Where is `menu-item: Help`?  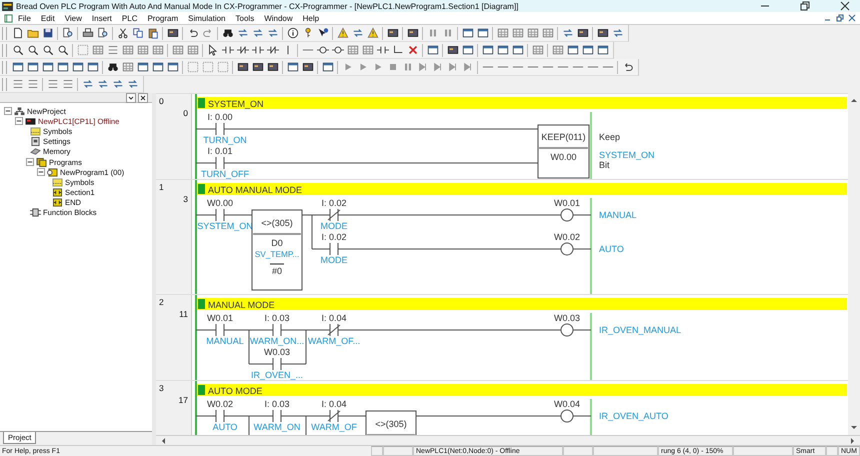
menu-item: Help is located at coordinates (311, 18).